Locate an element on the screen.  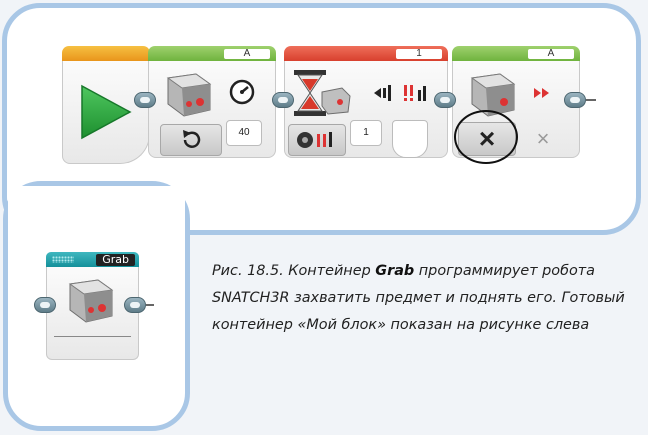
motor-block: A 40 is located at coordinates (212, 102).